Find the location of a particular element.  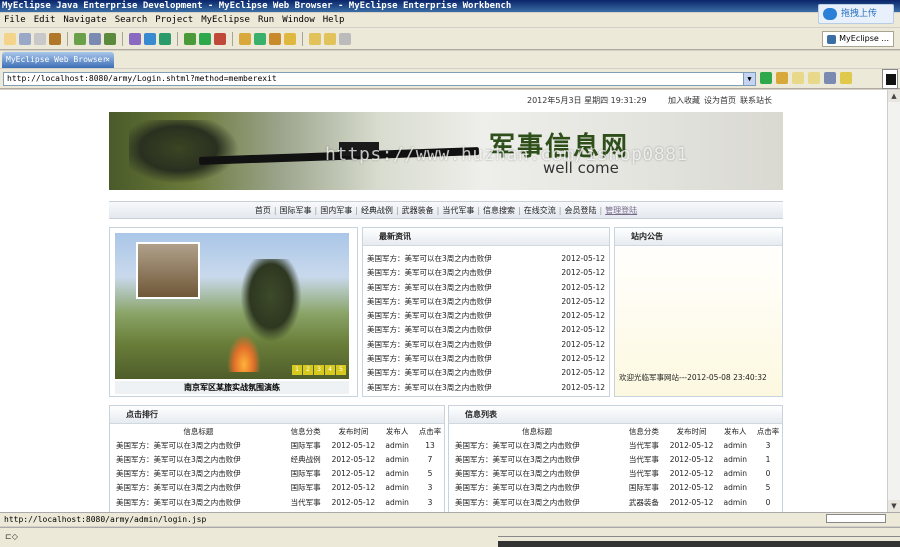

external-tools-icon is located at coordinates (220, 38).